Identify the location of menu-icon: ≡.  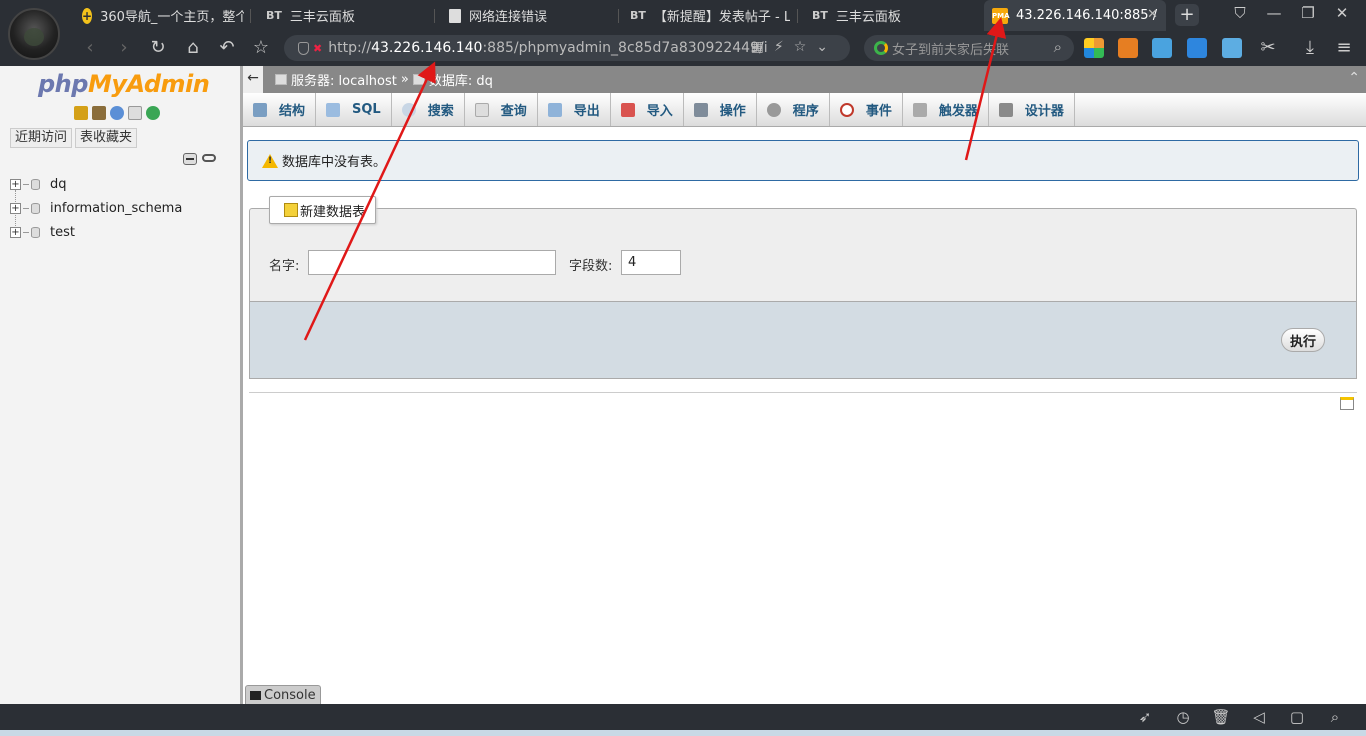
(1344, 48).